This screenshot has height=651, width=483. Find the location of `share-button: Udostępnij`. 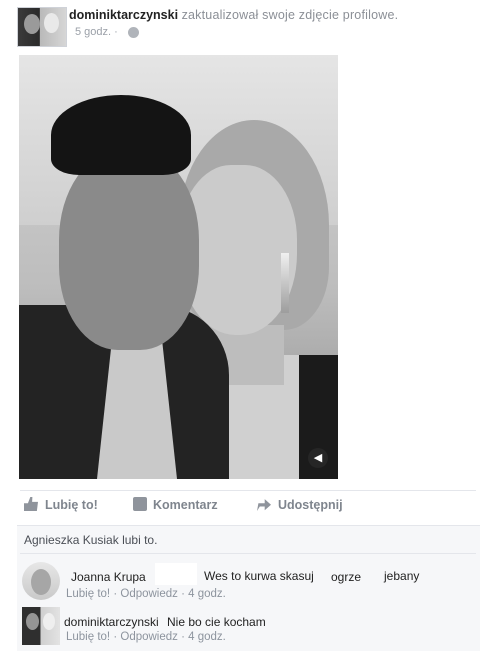

share-button: Udostępnij is located at coordinates (310, 505).